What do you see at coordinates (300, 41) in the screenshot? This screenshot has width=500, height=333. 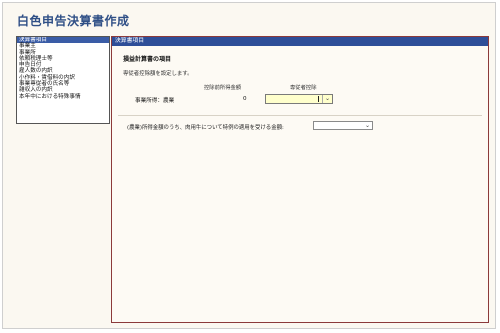 I see `panel-header: 決算書項目` at bounding box center [300, 41].